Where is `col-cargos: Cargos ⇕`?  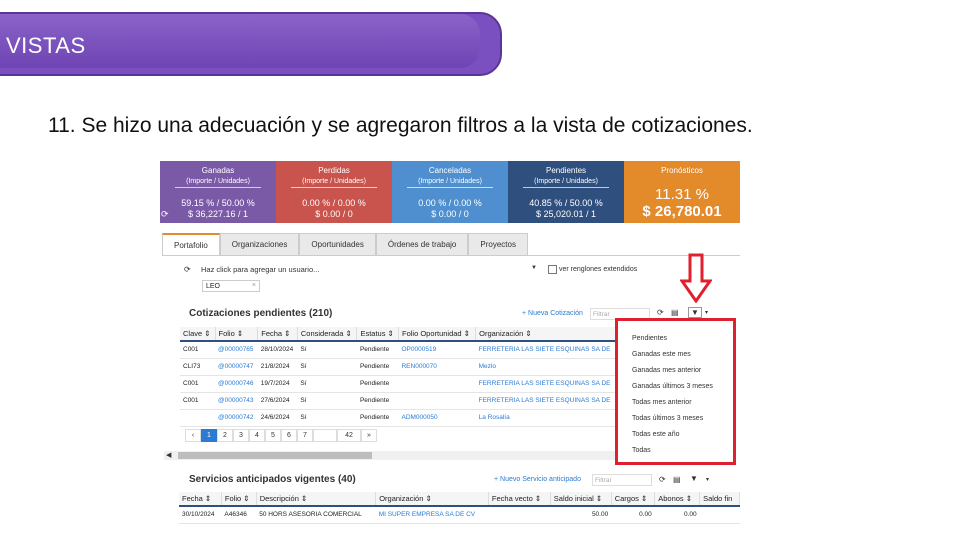
col-cargos: Cargos ⇕ is located at coordinates (633, 499).